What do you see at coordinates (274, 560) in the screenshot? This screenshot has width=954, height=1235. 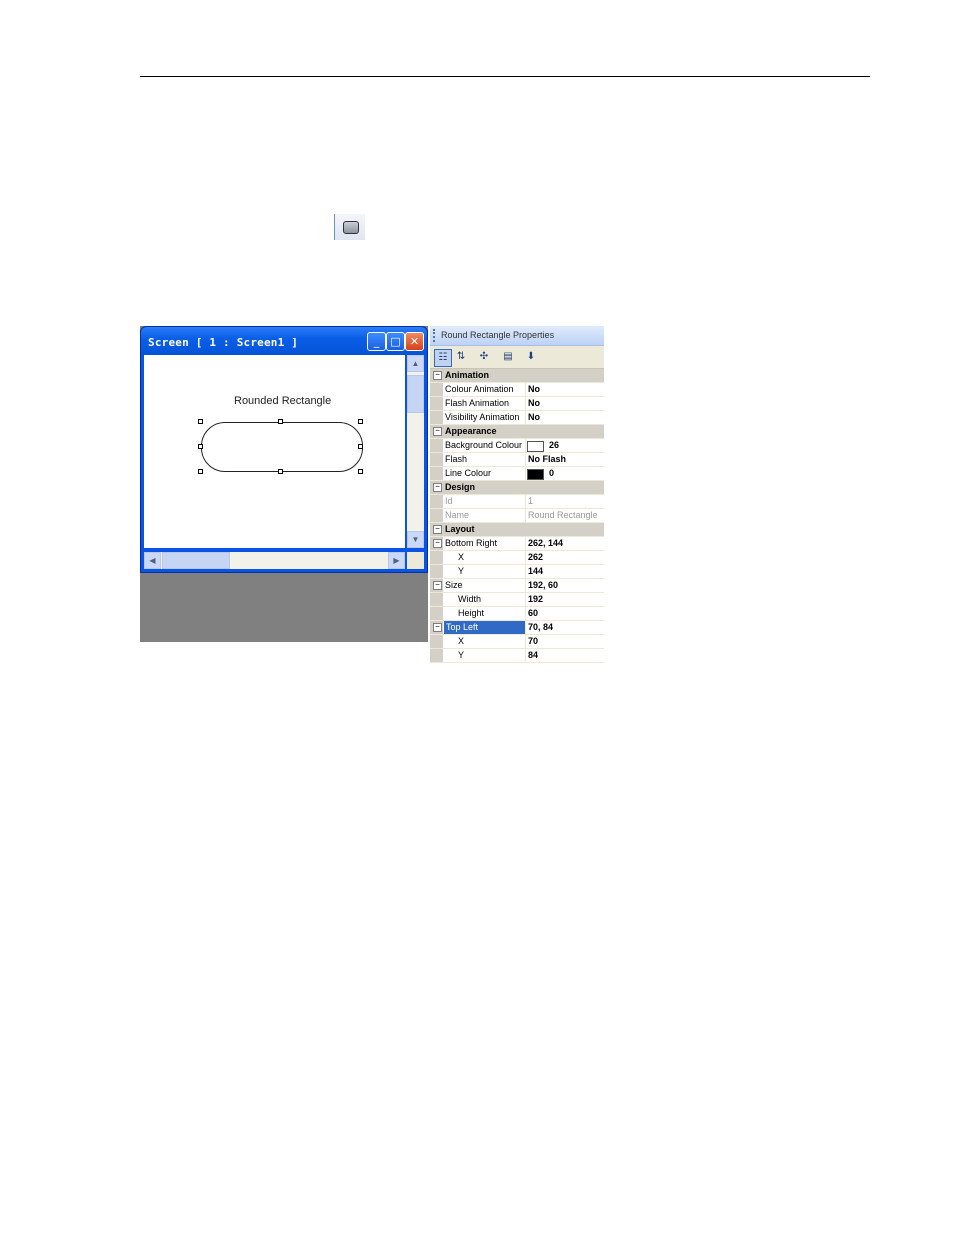 I see `horizontal-scrollbar: ◀ ▶` at bounding box center [274, 560].